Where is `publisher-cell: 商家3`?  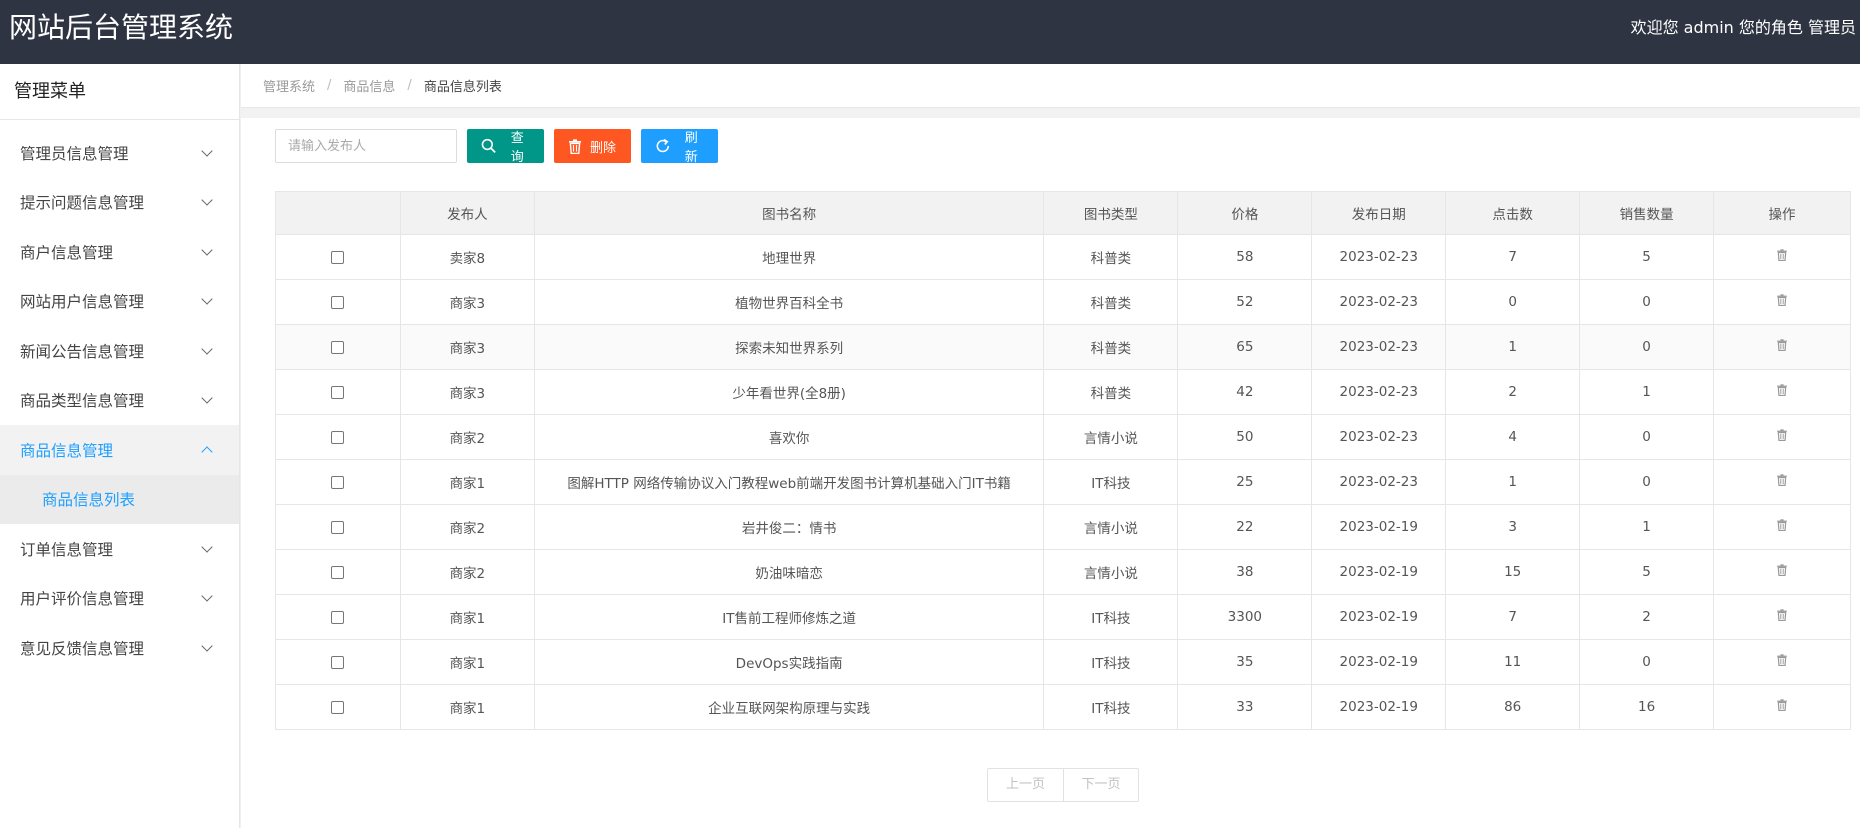
publisher-cell: 商家3 is located at coordinates (467, 302).